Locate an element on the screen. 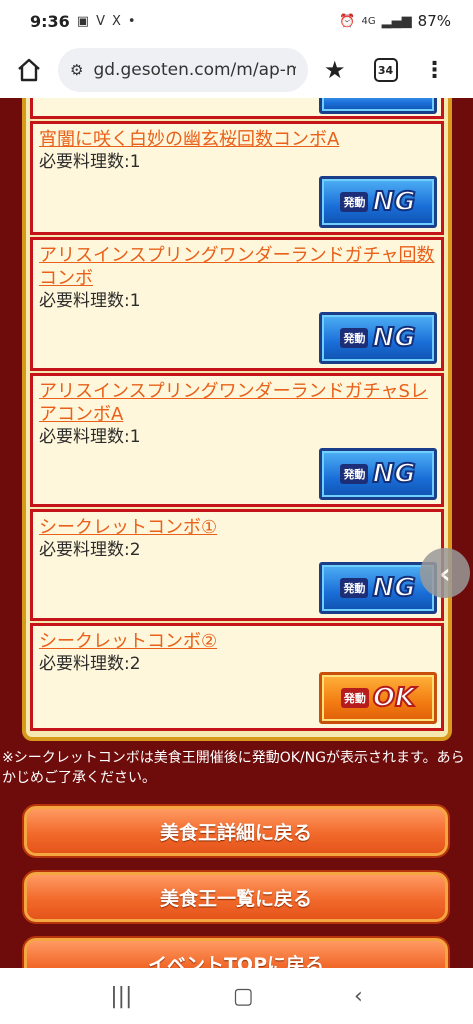 This screenshot has height=1024, width=473. combo-requirement: 必要料理数:2 is located at coordinates (90, 550).